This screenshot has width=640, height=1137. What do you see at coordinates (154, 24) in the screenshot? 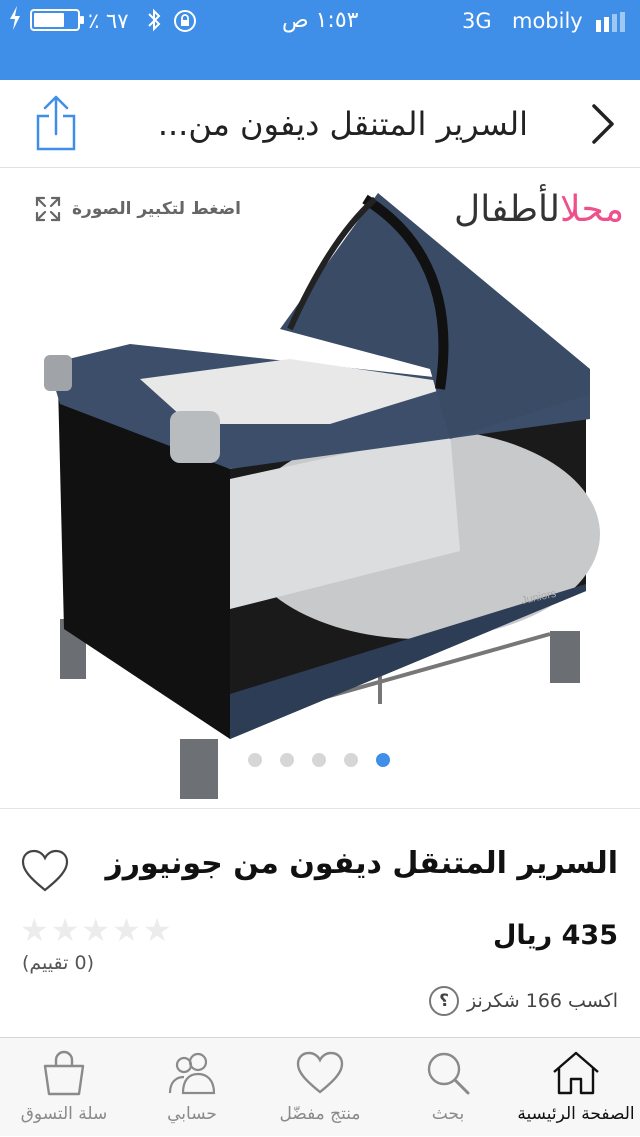
I see `bluetooth-icon` at bounding box center [154, 24].